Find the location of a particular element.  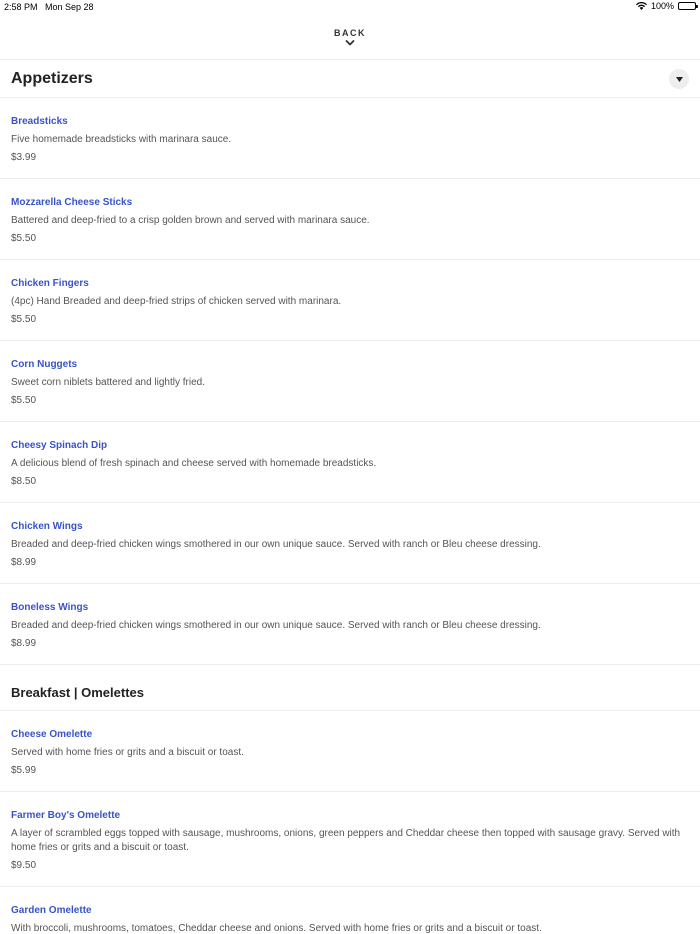

item-name: Boneless Wings is located at coordinates (50, 607).